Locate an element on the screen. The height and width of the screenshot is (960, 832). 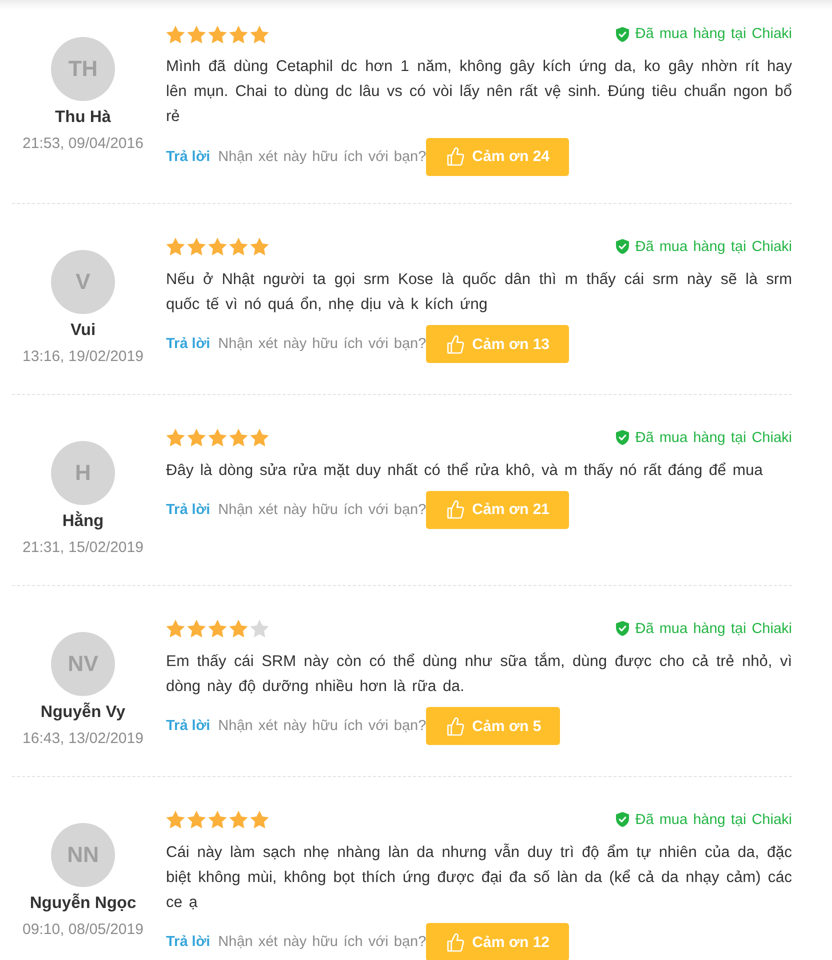
thanks-button: Cảm ơn 5 is located at coordinates (493, 726).